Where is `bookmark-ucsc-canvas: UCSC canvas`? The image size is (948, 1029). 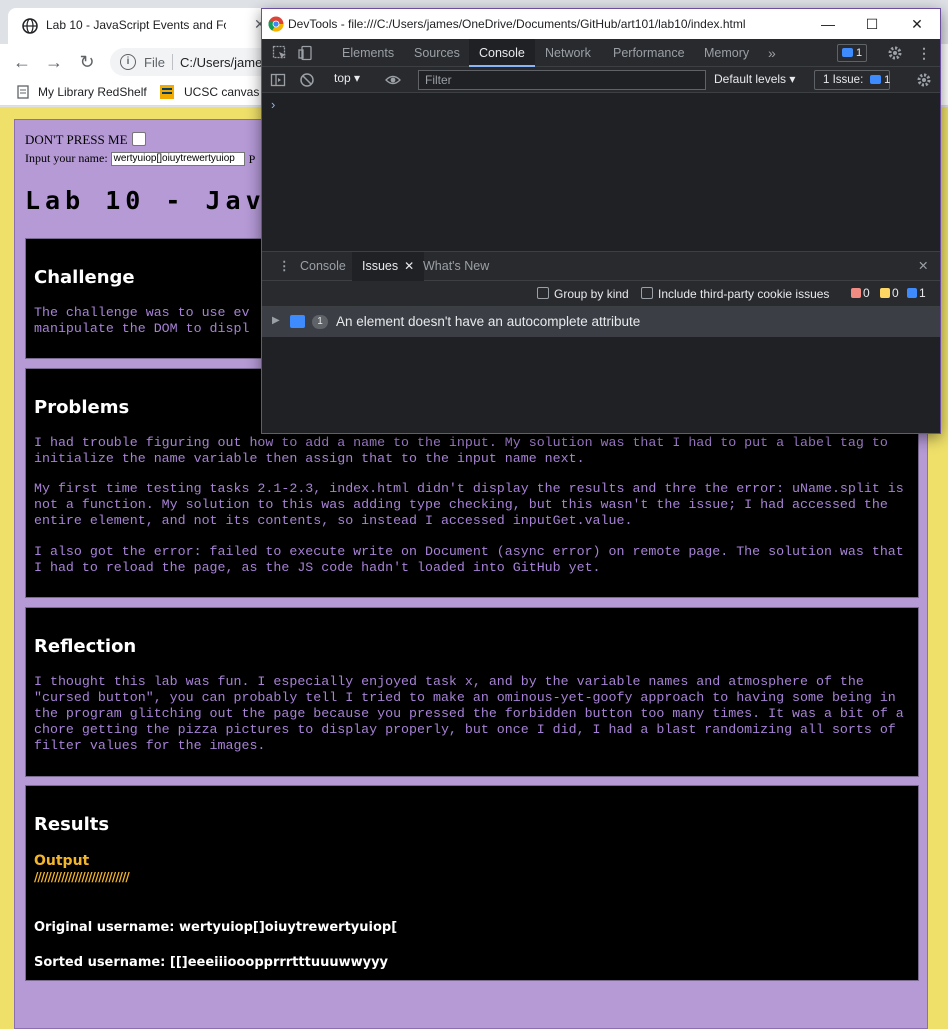 bookmark-ucsc-canvas: UCSC canvas is located at coordinates (221, 92).